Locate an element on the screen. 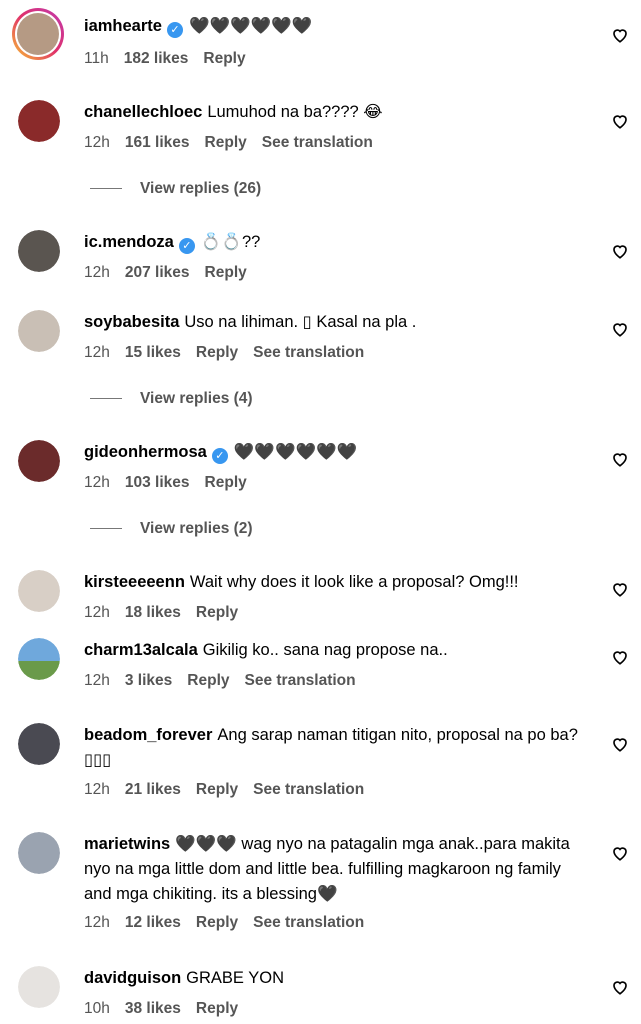  likes-count: 12 likes is located at coordinates (153, 922).